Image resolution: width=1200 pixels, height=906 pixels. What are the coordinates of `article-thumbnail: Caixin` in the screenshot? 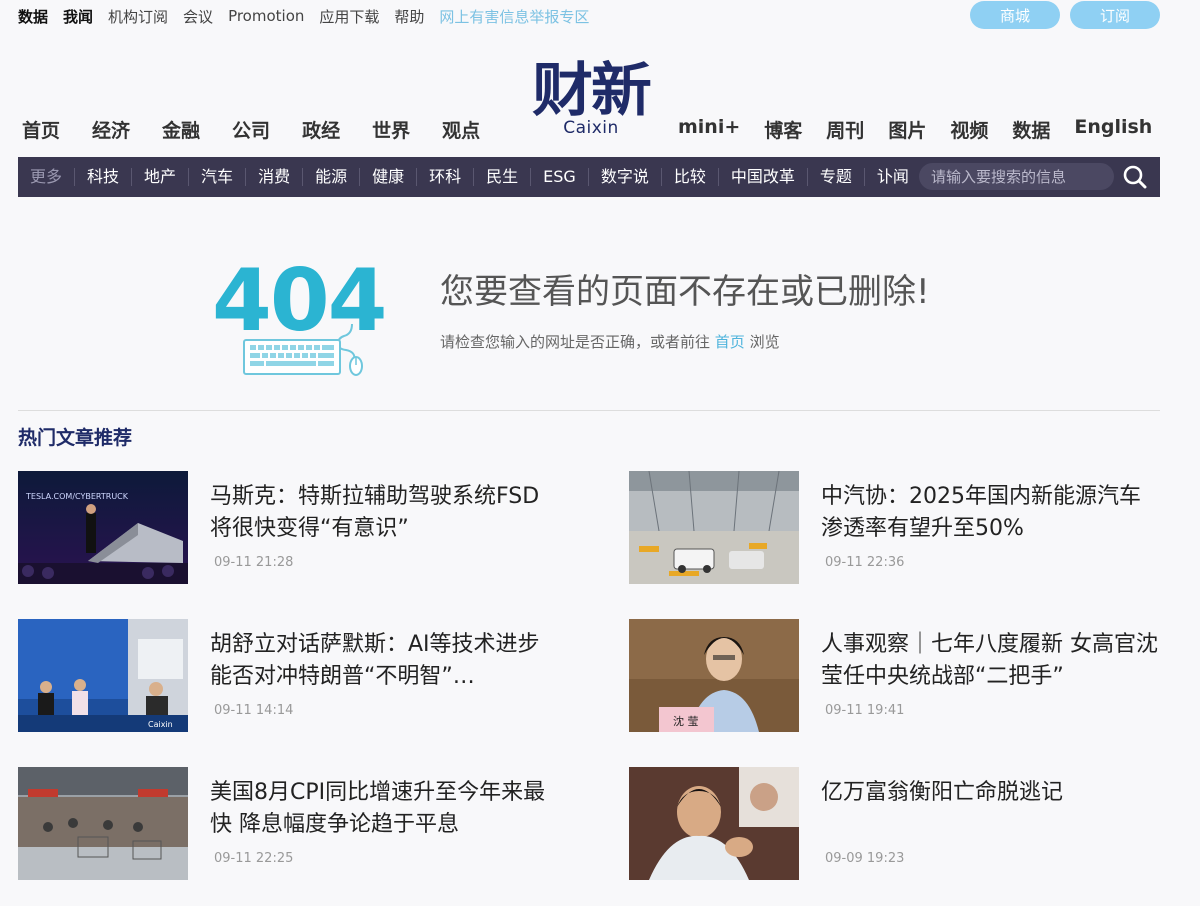 It's located at (103, 675).